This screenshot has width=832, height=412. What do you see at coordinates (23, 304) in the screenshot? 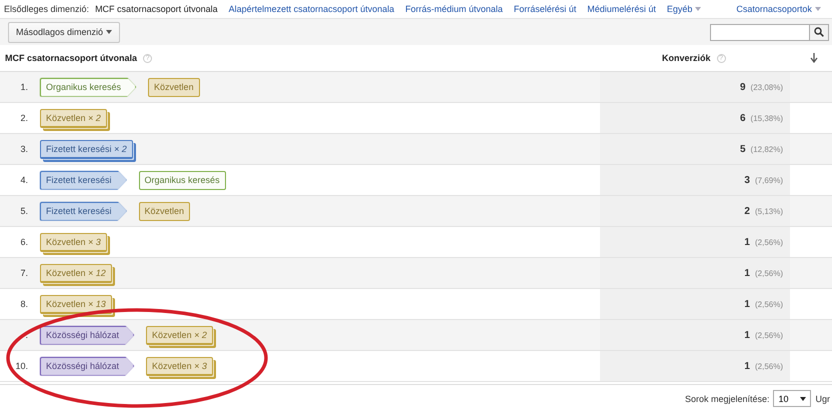
I see `row-number: 8.` at bounding box center [23, 304].